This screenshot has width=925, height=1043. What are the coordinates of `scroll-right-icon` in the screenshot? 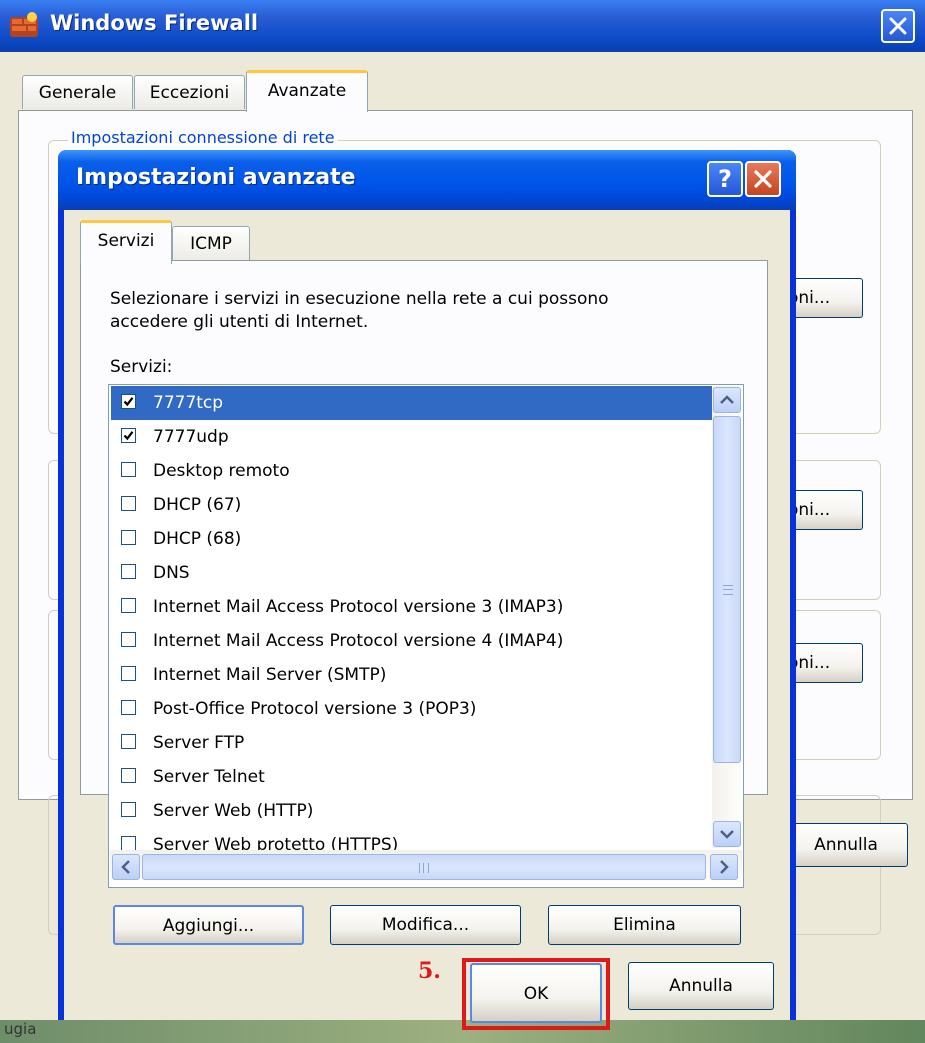 It's located at (724, 867).